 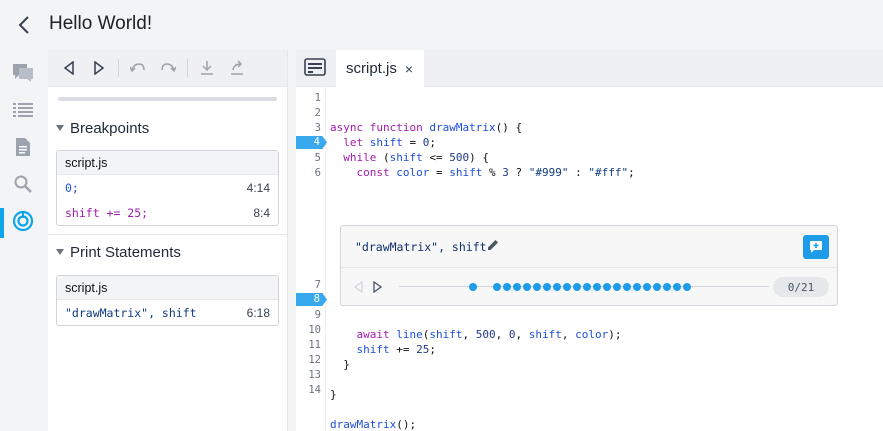 I want to click on debugger-icon, so click(x=23, y=221).